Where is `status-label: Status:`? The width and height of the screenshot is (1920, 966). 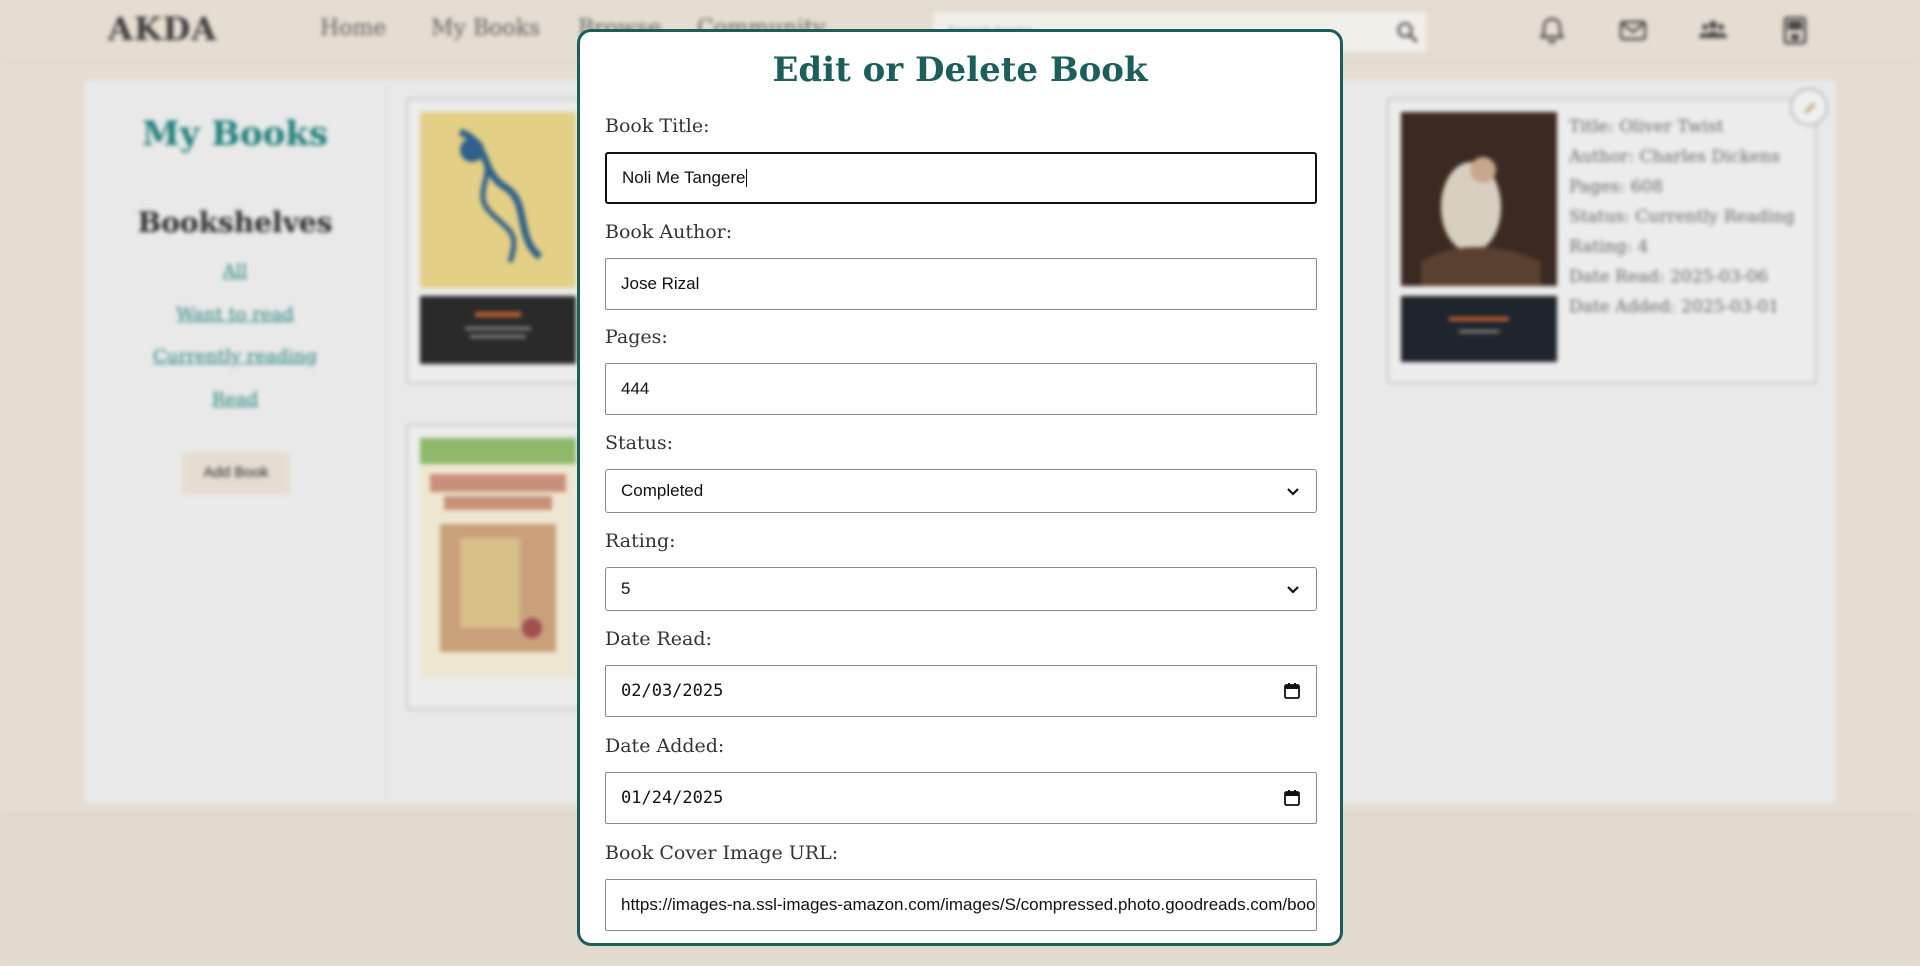
status-label: Status: is located at coordinates (639, 443).